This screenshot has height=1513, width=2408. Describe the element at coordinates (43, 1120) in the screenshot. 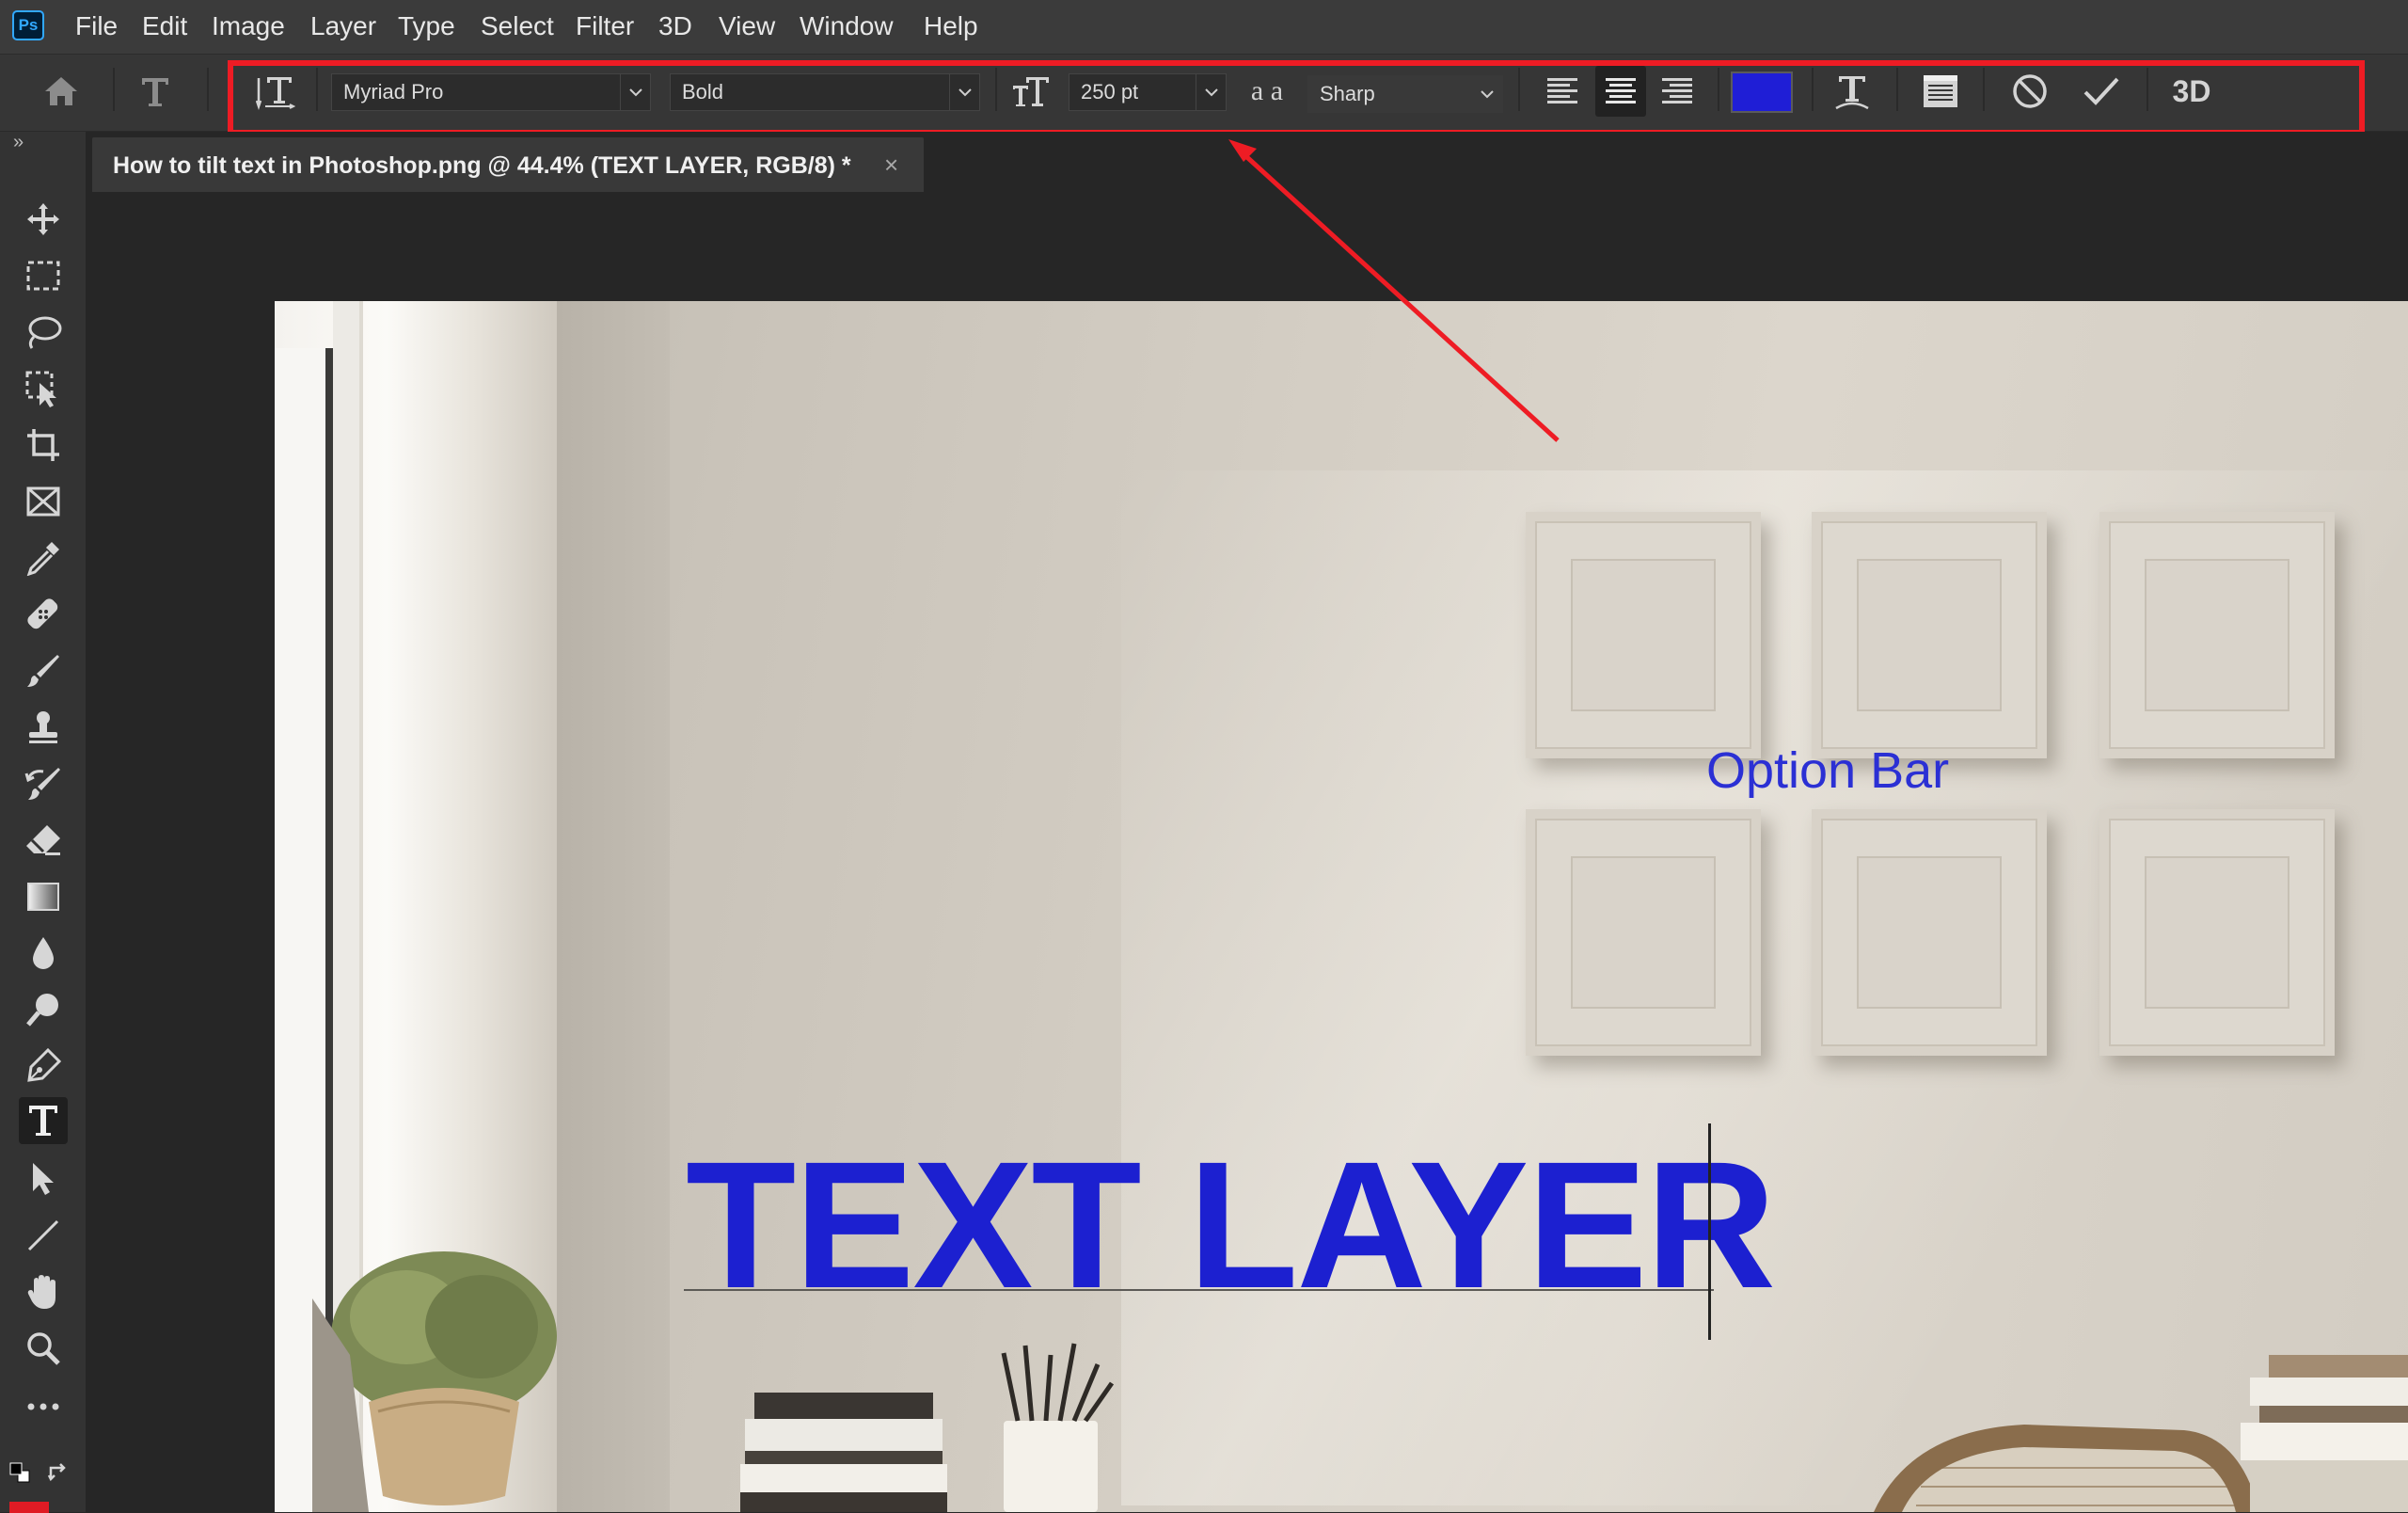

I see `type-tool-icon` at that location.